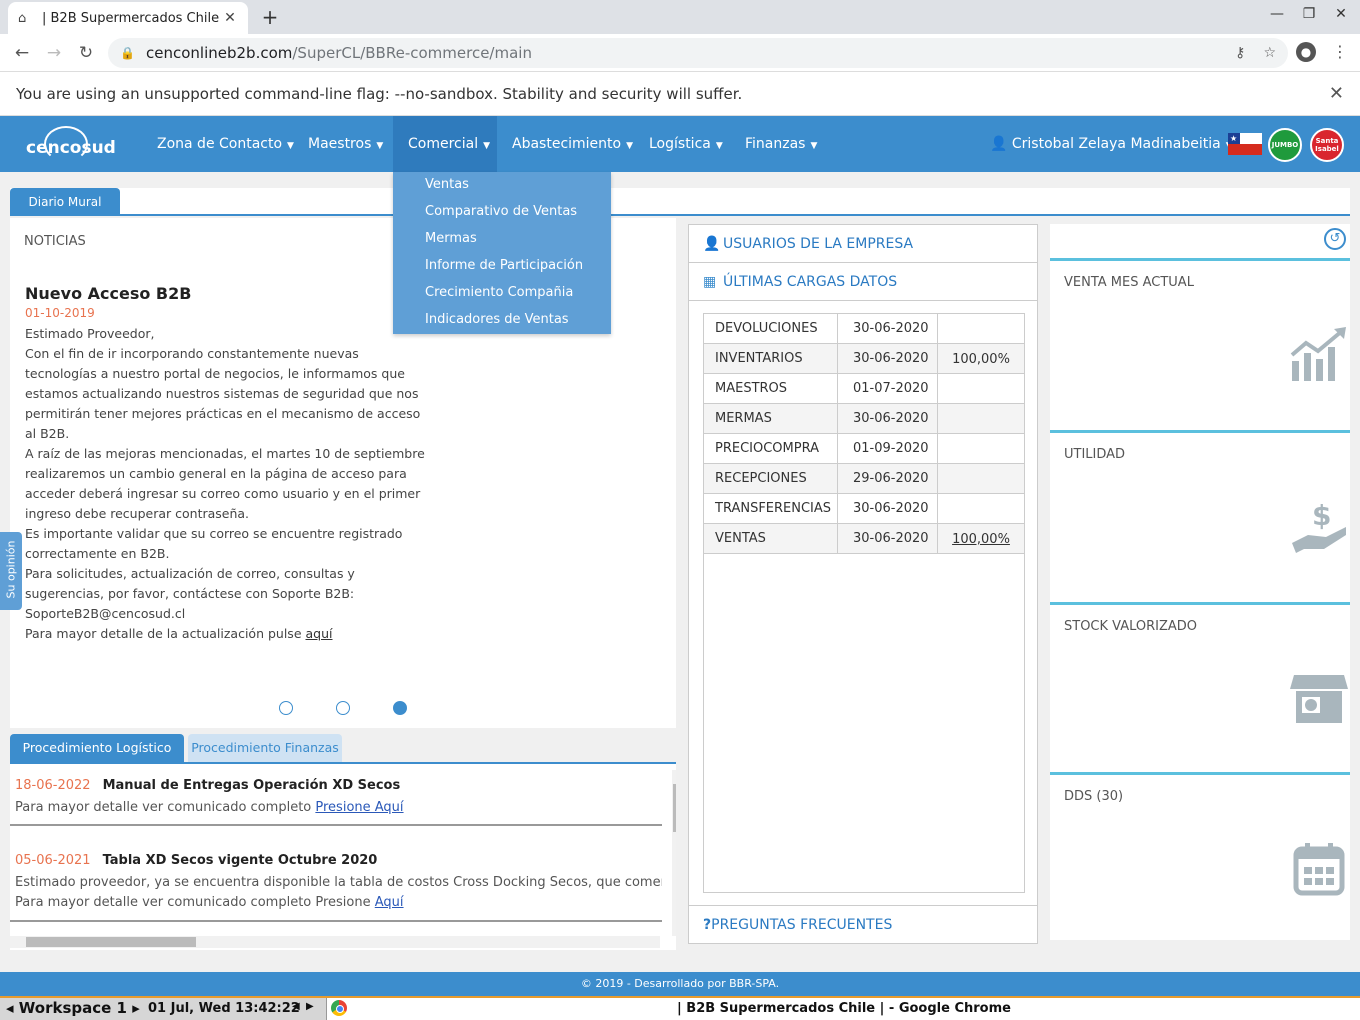 This screenshot has width=1360, height=1020. I want to click on table-row: INVENTARIOS 30-06-2020 100,00%, so click(864, 359).